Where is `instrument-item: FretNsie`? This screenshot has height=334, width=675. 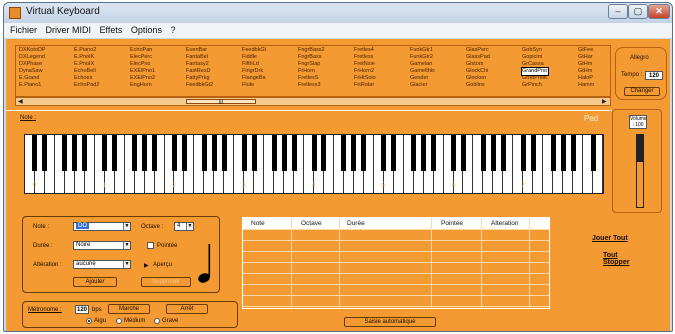
instrument-item: FretNsie is located at coordinates (365, 64).